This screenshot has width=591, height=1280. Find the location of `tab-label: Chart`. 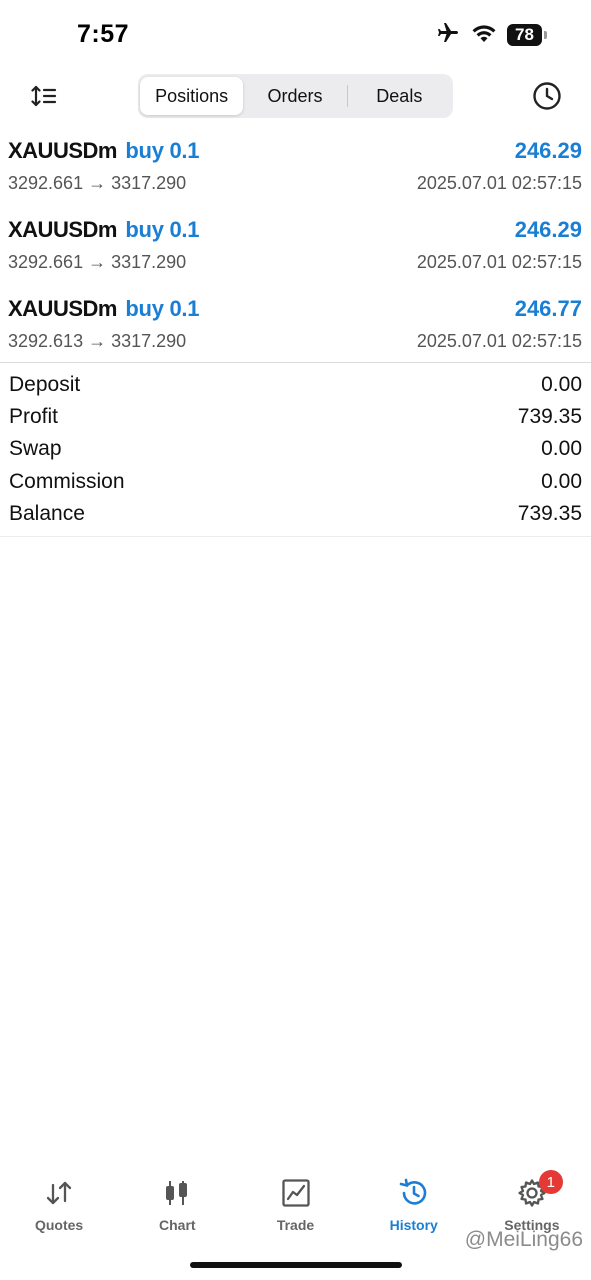

tab-label: Chart is located at coordinates (177, 1225).